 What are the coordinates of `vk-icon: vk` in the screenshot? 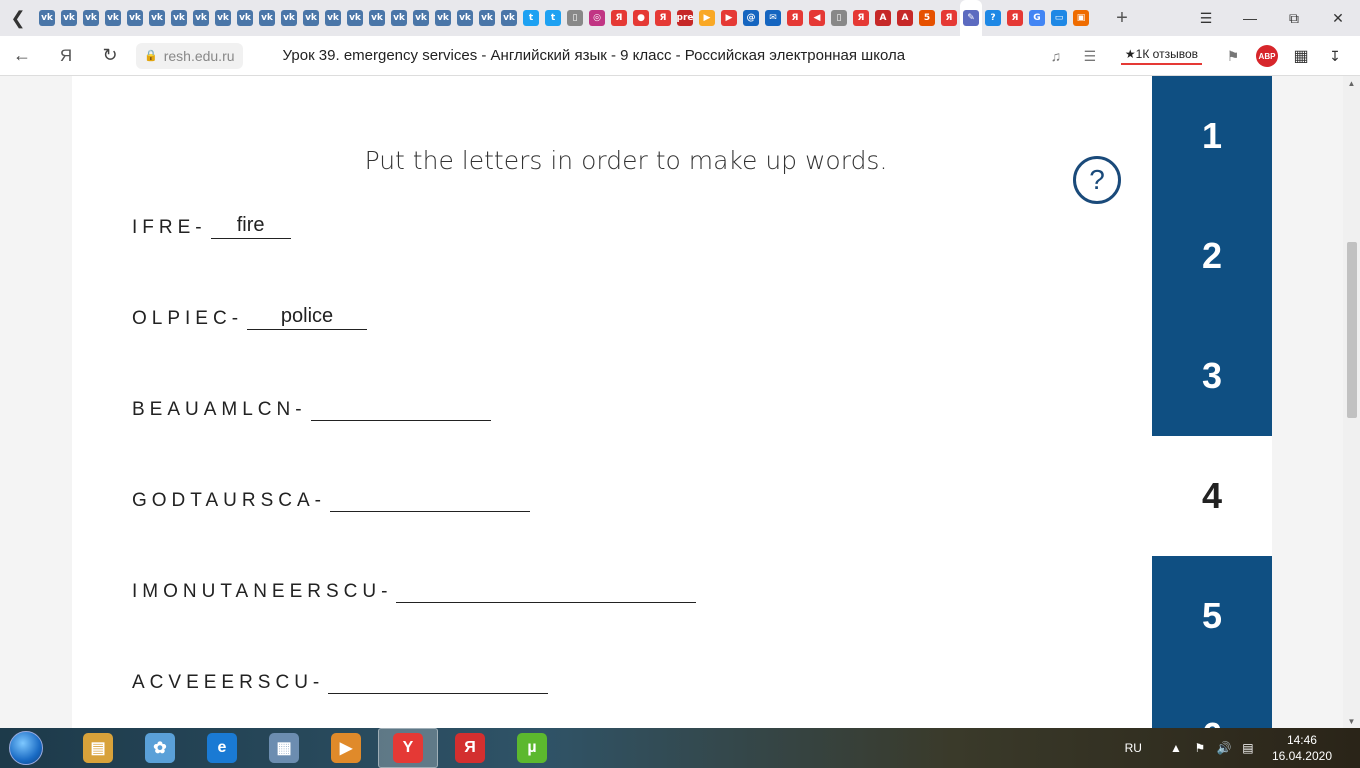 It's located at (135, 18).